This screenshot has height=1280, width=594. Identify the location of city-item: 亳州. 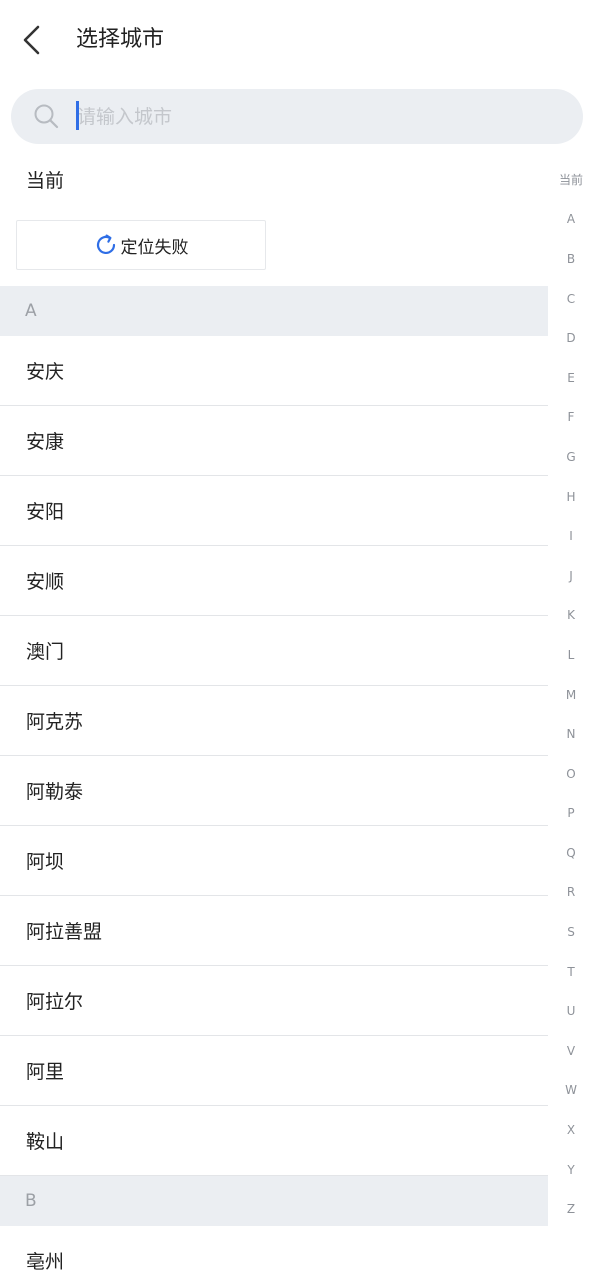
(274, 1253).